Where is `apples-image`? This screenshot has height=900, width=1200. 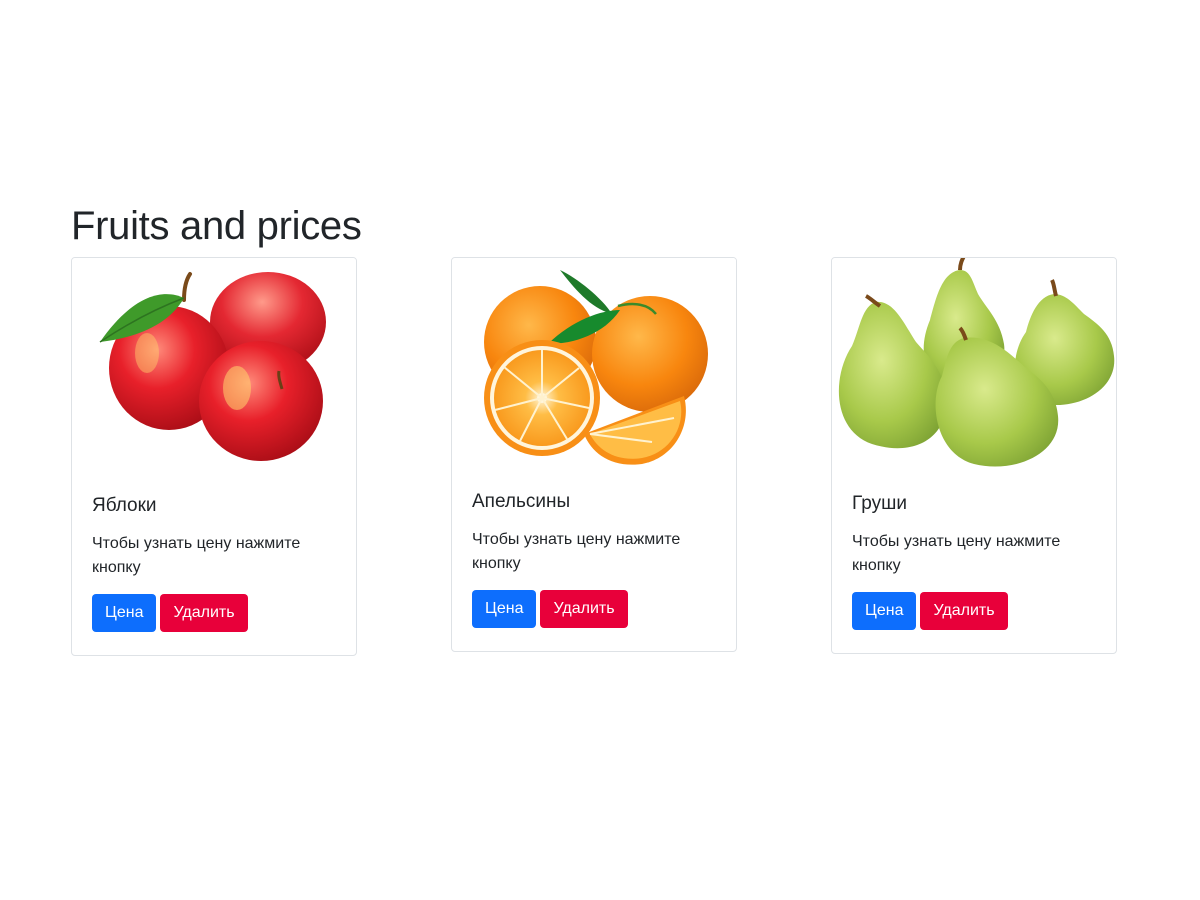
apples-image is located at coordinates (214, 368).